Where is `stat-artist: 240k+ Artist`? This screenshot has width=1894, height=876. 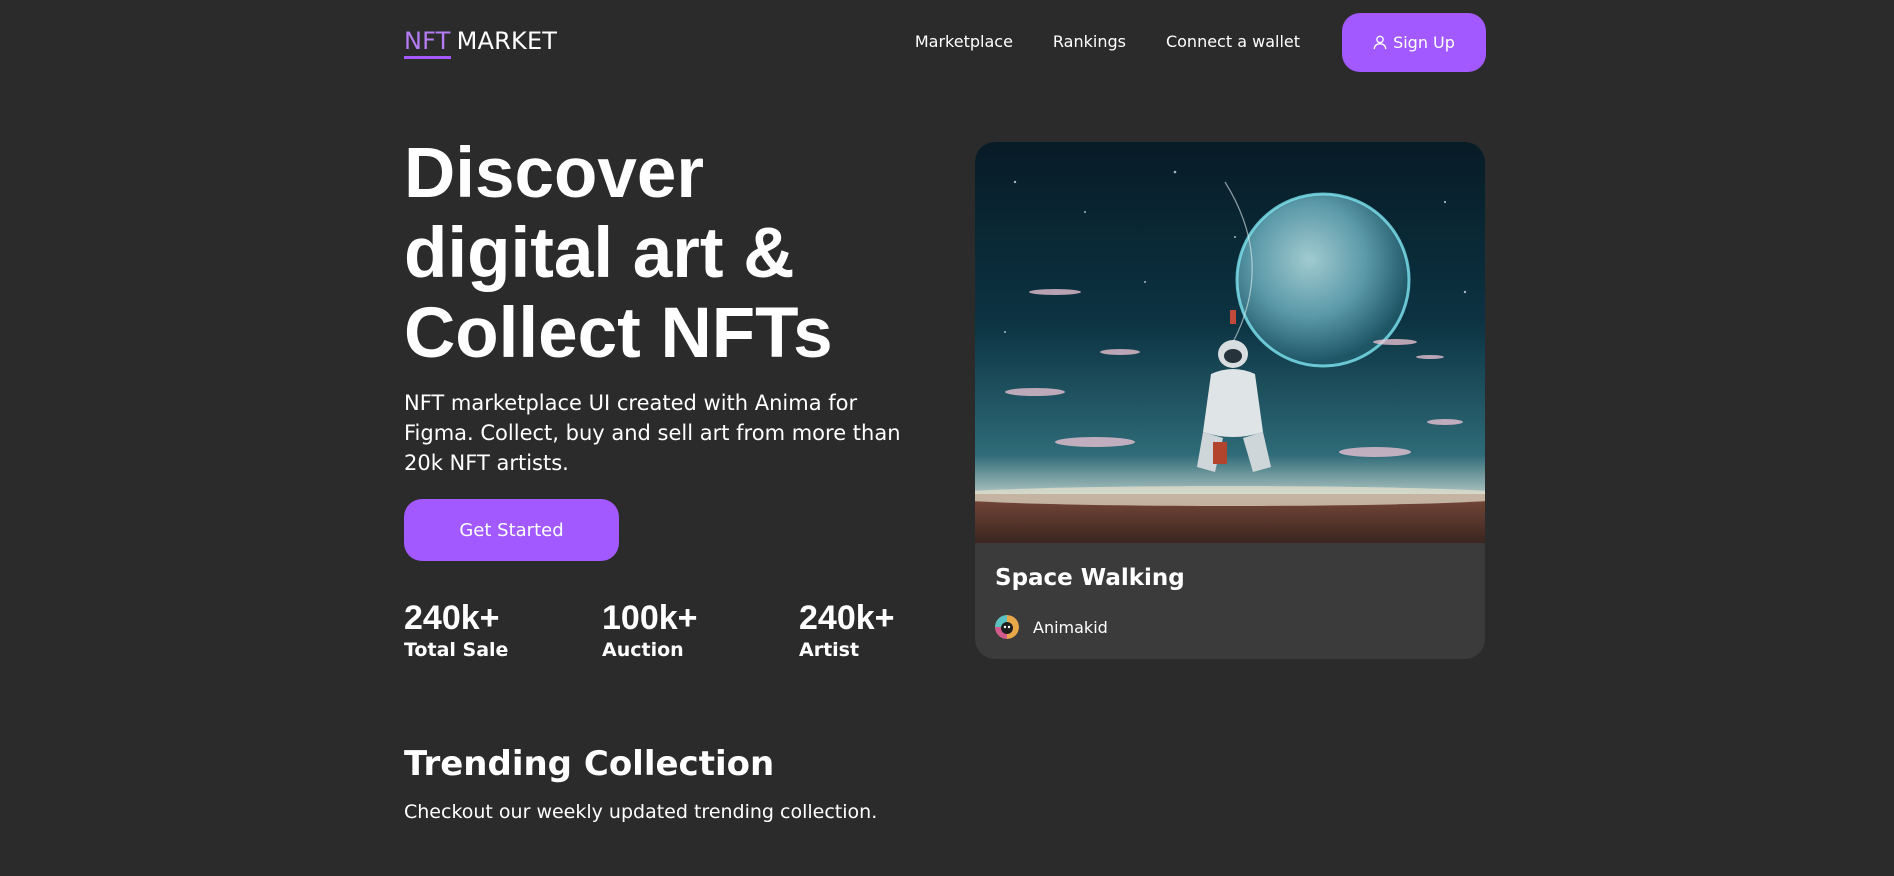
stat-artist: 240k+ Artist is located at coordinates (847, 630).